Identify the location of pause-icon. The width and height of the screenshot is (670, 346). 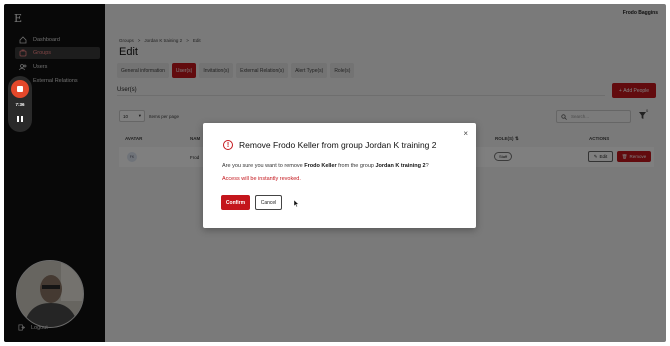
(20, 119).